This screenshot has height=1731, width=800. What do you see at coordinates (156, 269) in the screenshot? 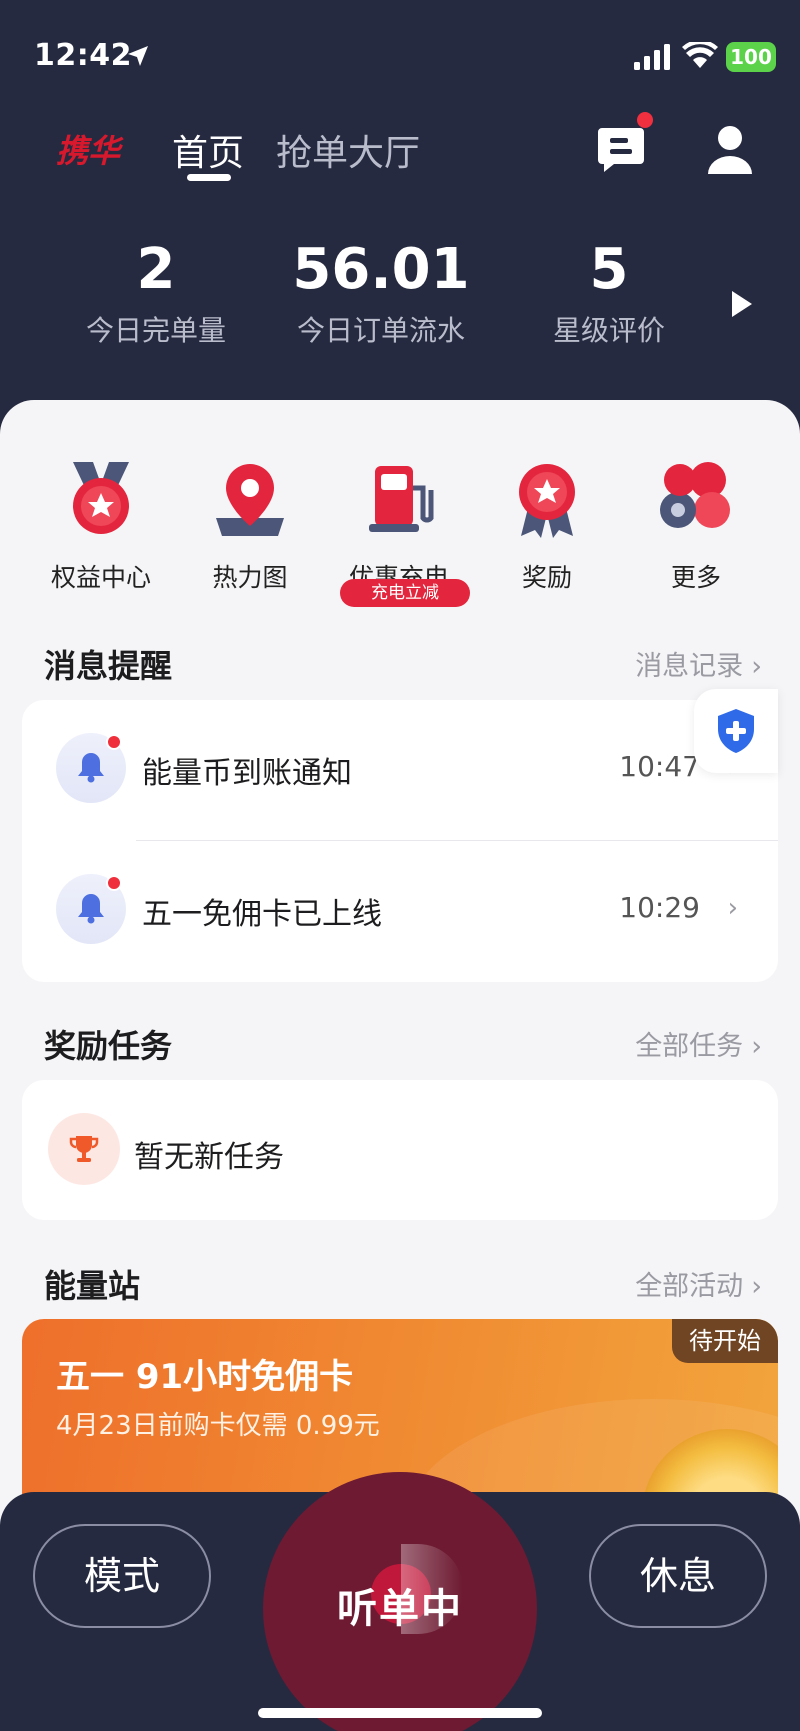
I see `stat-value: 2` at bounding box center [156, 269].